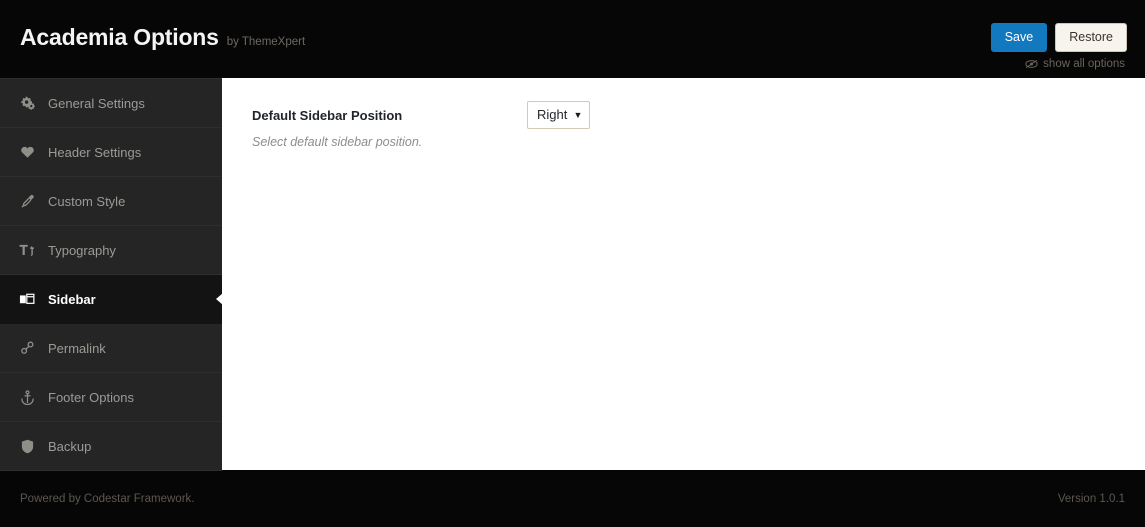 The height and width of the screenshot is (527, 1145). Describe the element at coordinates (96, 103) in the screenshot. I see `sidebar-item-label: General Settings` at that location.